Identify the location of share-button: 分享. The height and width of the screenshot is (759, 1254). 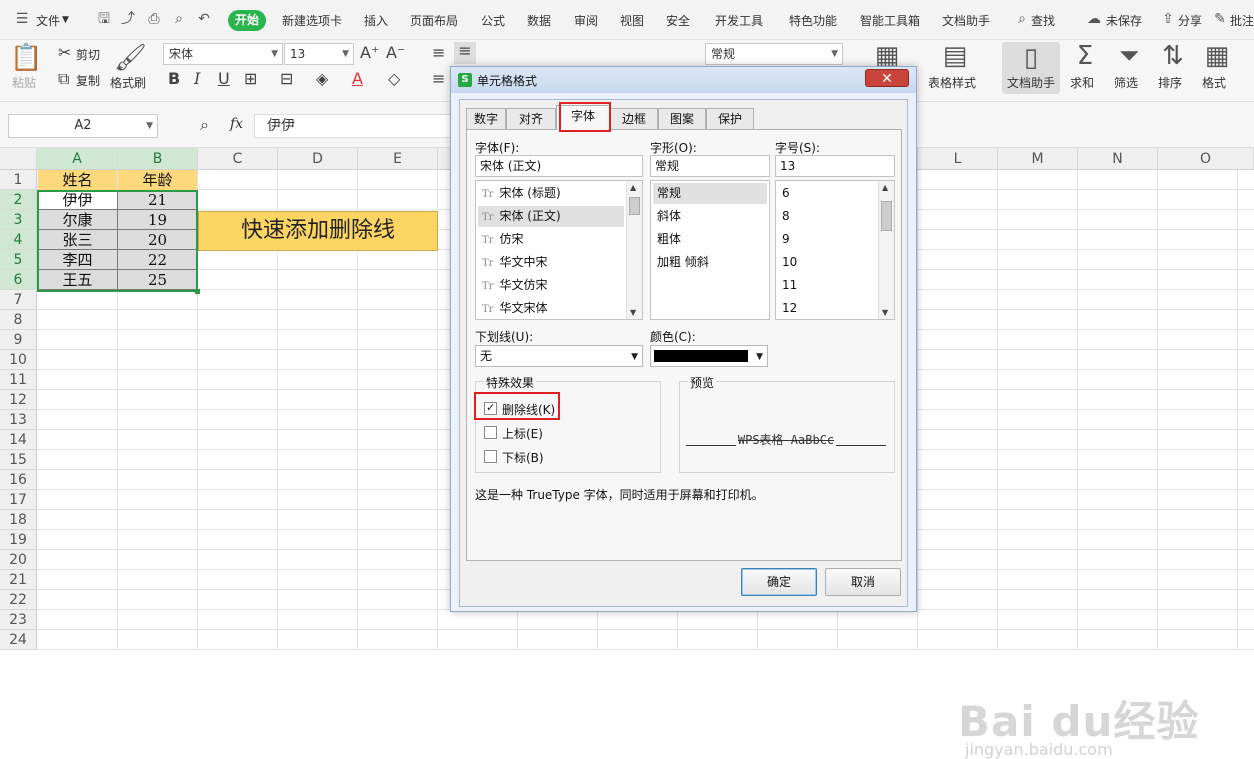
(1190, 20).